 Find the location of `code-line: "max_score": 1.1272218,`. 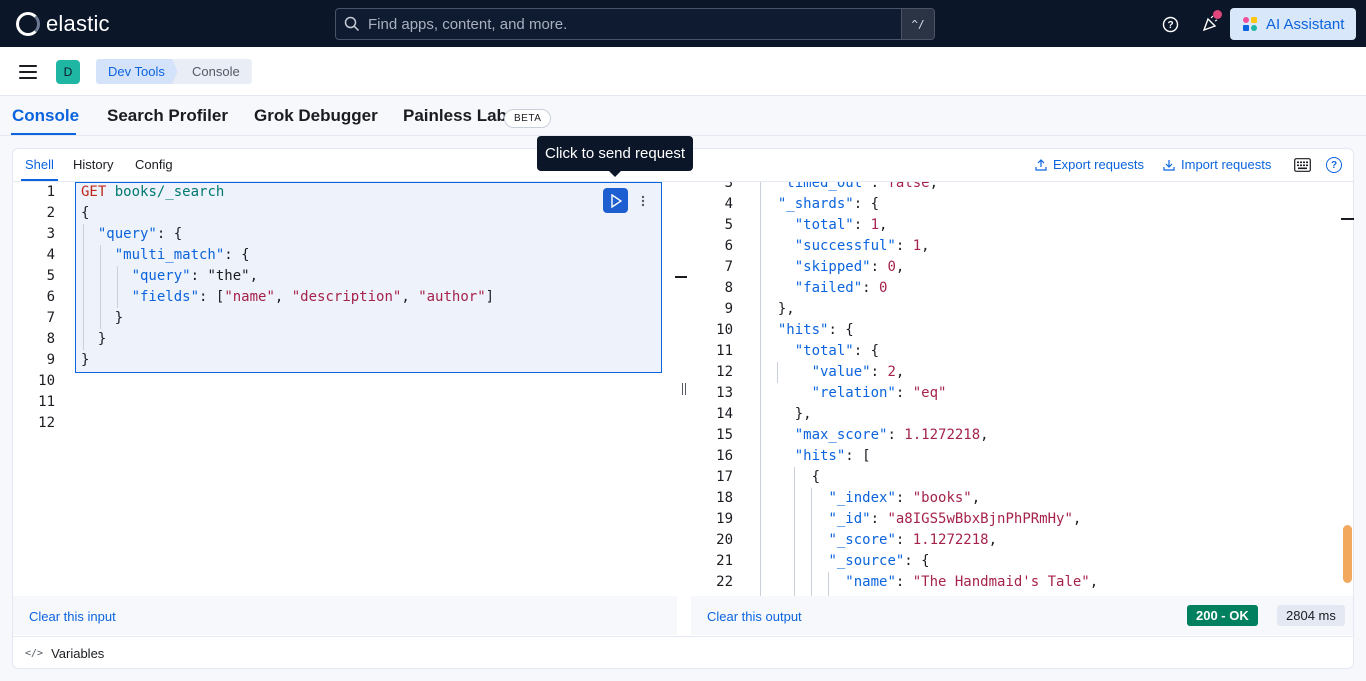

code-line: "max_score": 1.1272218, is located at coordinates (891, 435).